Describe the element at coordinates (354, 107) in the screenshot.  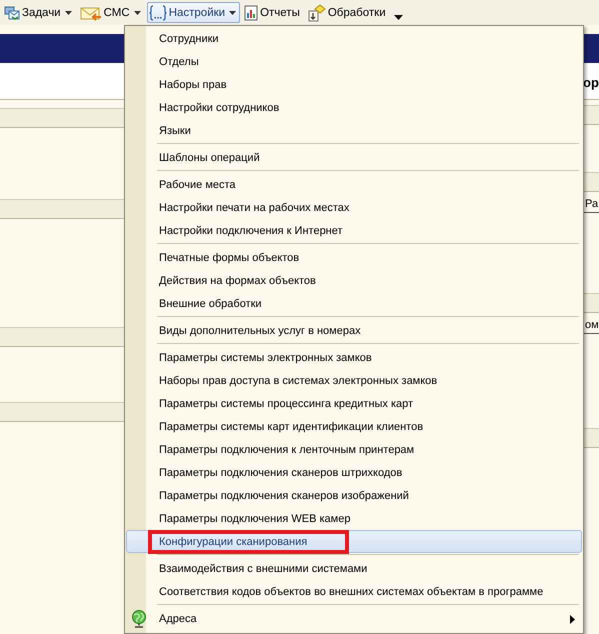
I see `menu-item: Настройки сотрудников` at that location.